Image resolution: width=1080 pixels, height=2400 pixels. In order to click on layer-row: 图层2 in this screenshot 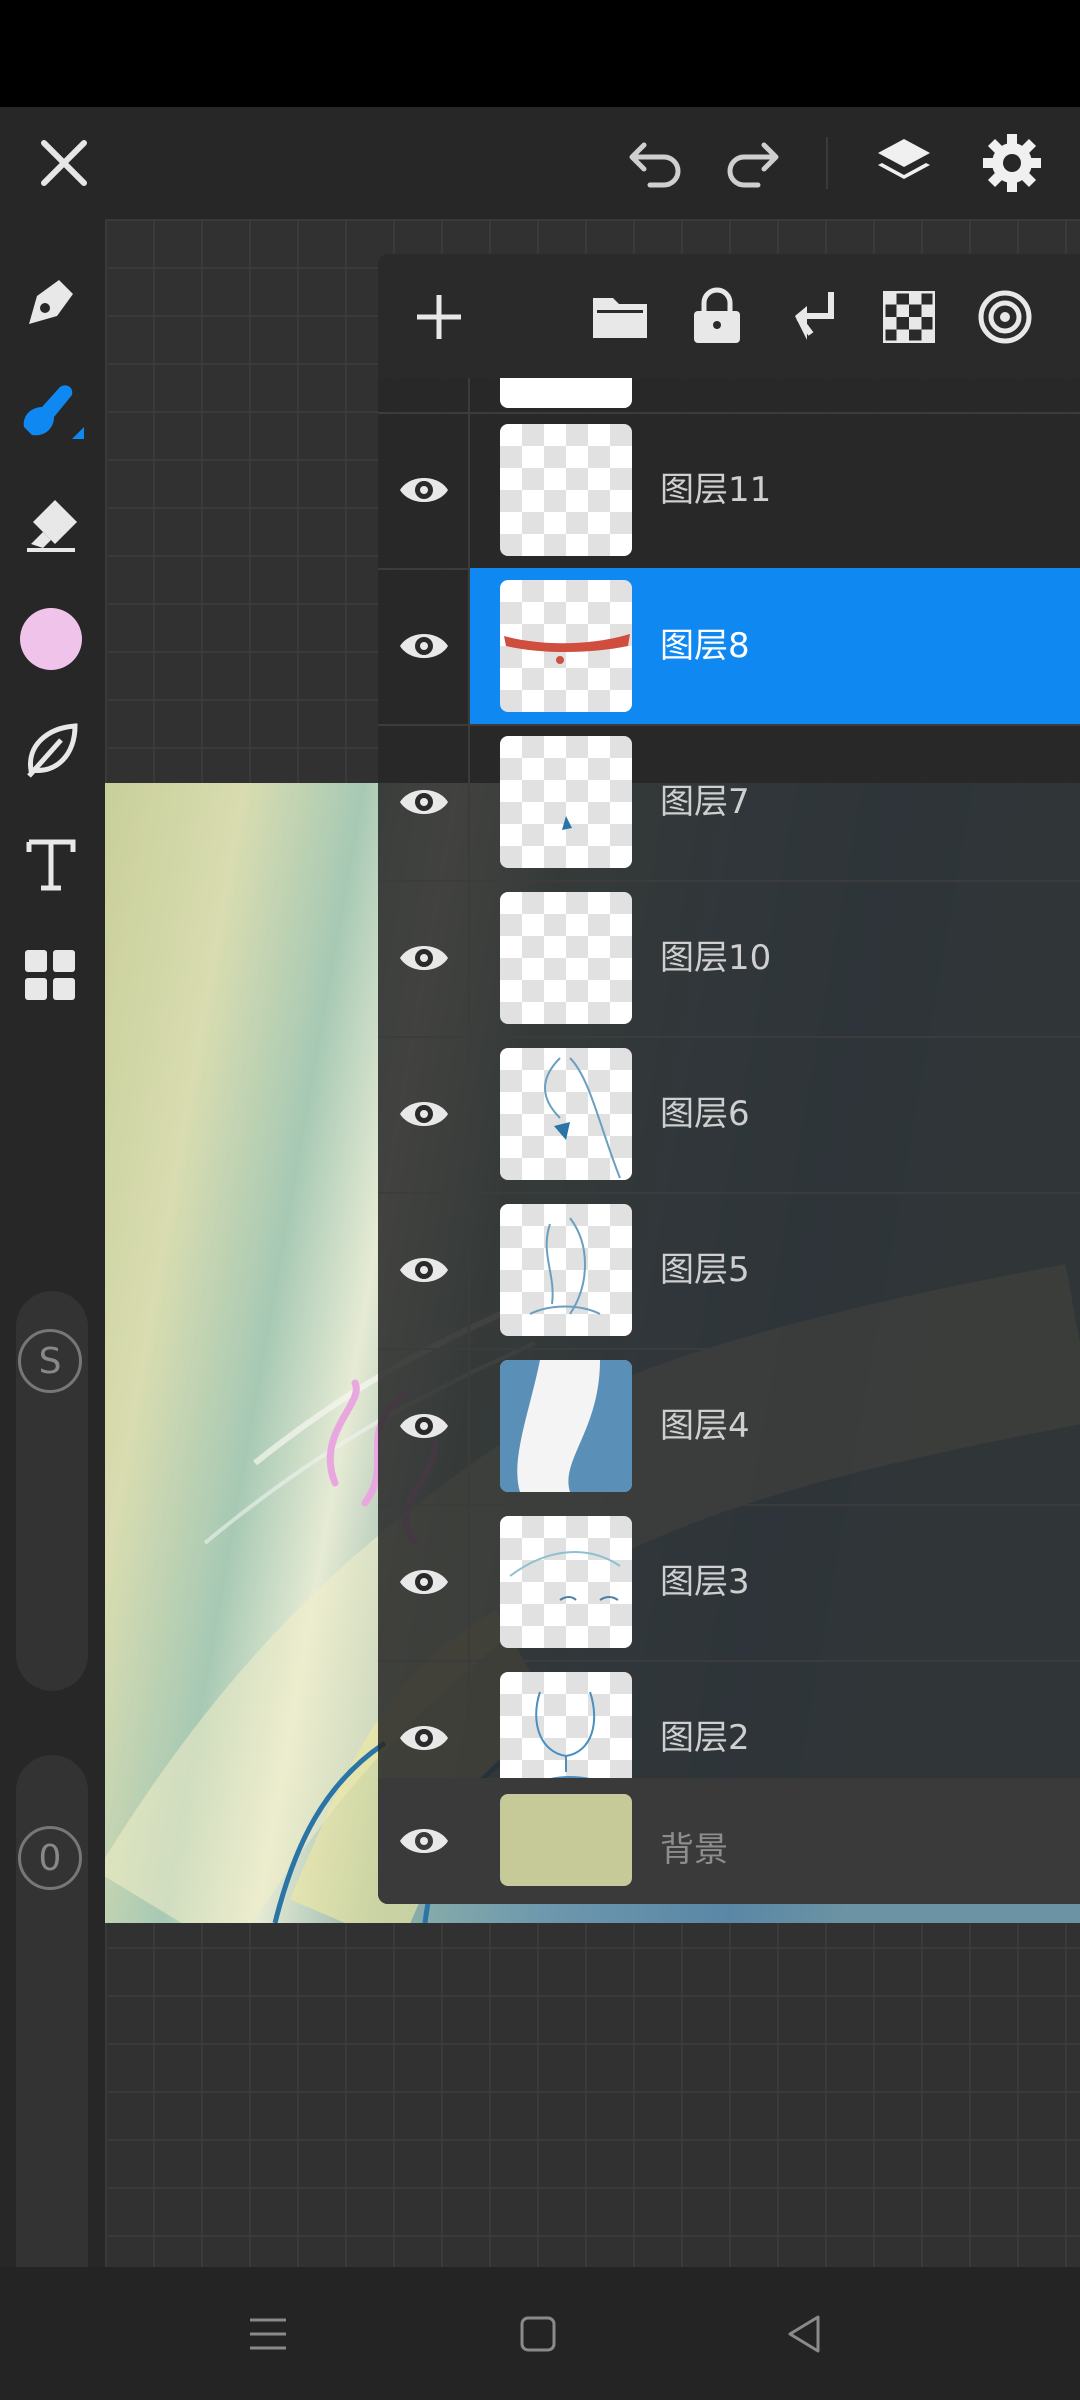, I will do `click(729, 1719)`.